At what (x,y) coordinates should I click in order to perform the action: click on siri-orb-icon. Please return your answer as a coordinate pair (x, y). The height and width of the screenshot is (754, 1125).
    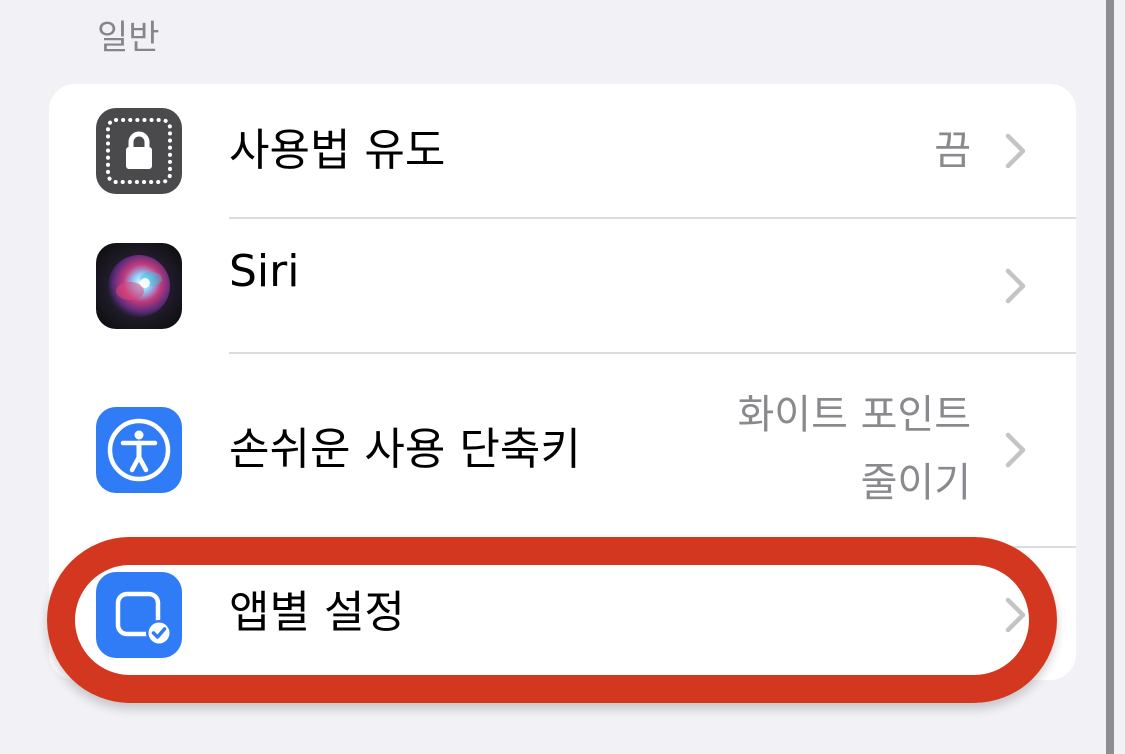
    Looking at the image, I should click on (139, 286).